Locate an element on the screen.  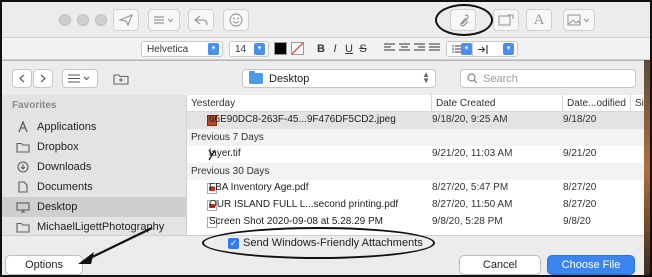
choose-file-button: Choose File is located at coordinates (591, 265).